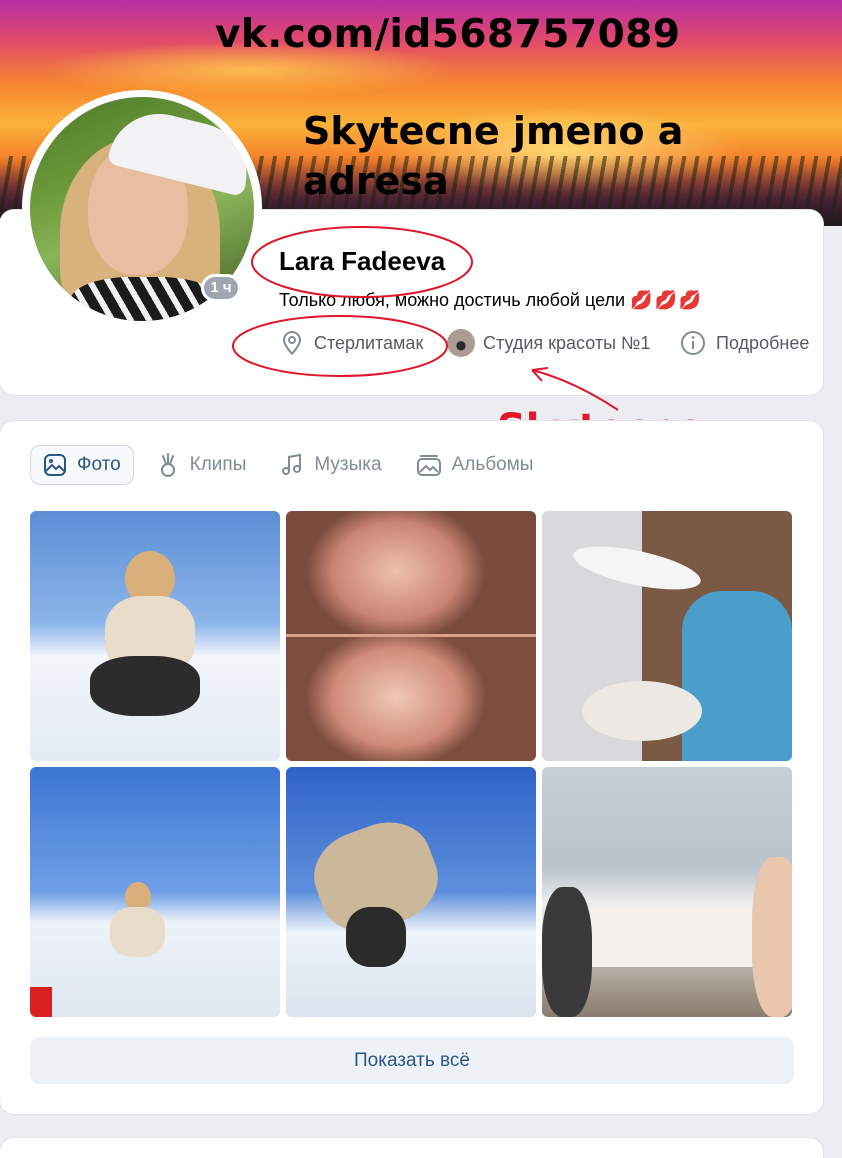 This screenshot has height=1158, width=842. I want to click on tab-albums: Альбомы, so click(475, 465).